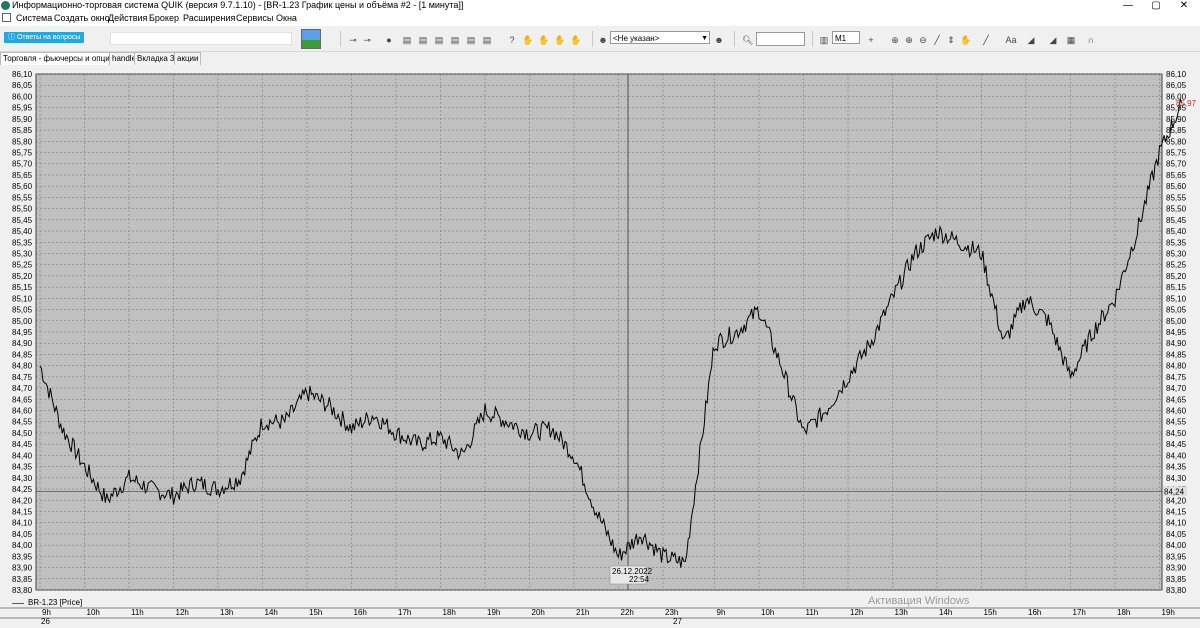 This screenshot has height=628, width=1200. Describe the element at coordinates (923, 40) in the screenshot. I see `zoom-out-icon: ⊖` at that location.